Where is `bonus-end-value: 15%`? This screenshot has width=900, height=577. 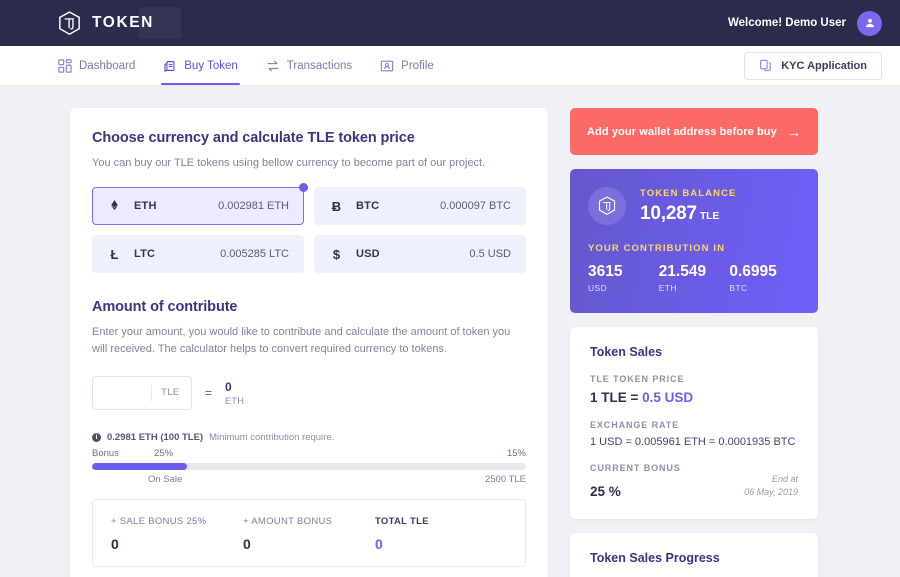 bonus-end-value: 15% is located at coordinates (516, 454).